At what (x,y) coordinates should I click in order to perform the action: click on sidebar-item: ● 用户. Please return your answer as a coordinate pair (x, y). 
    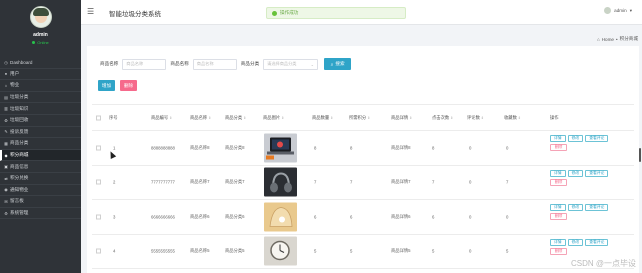
    Looking at the image, I should click on (40, 75).